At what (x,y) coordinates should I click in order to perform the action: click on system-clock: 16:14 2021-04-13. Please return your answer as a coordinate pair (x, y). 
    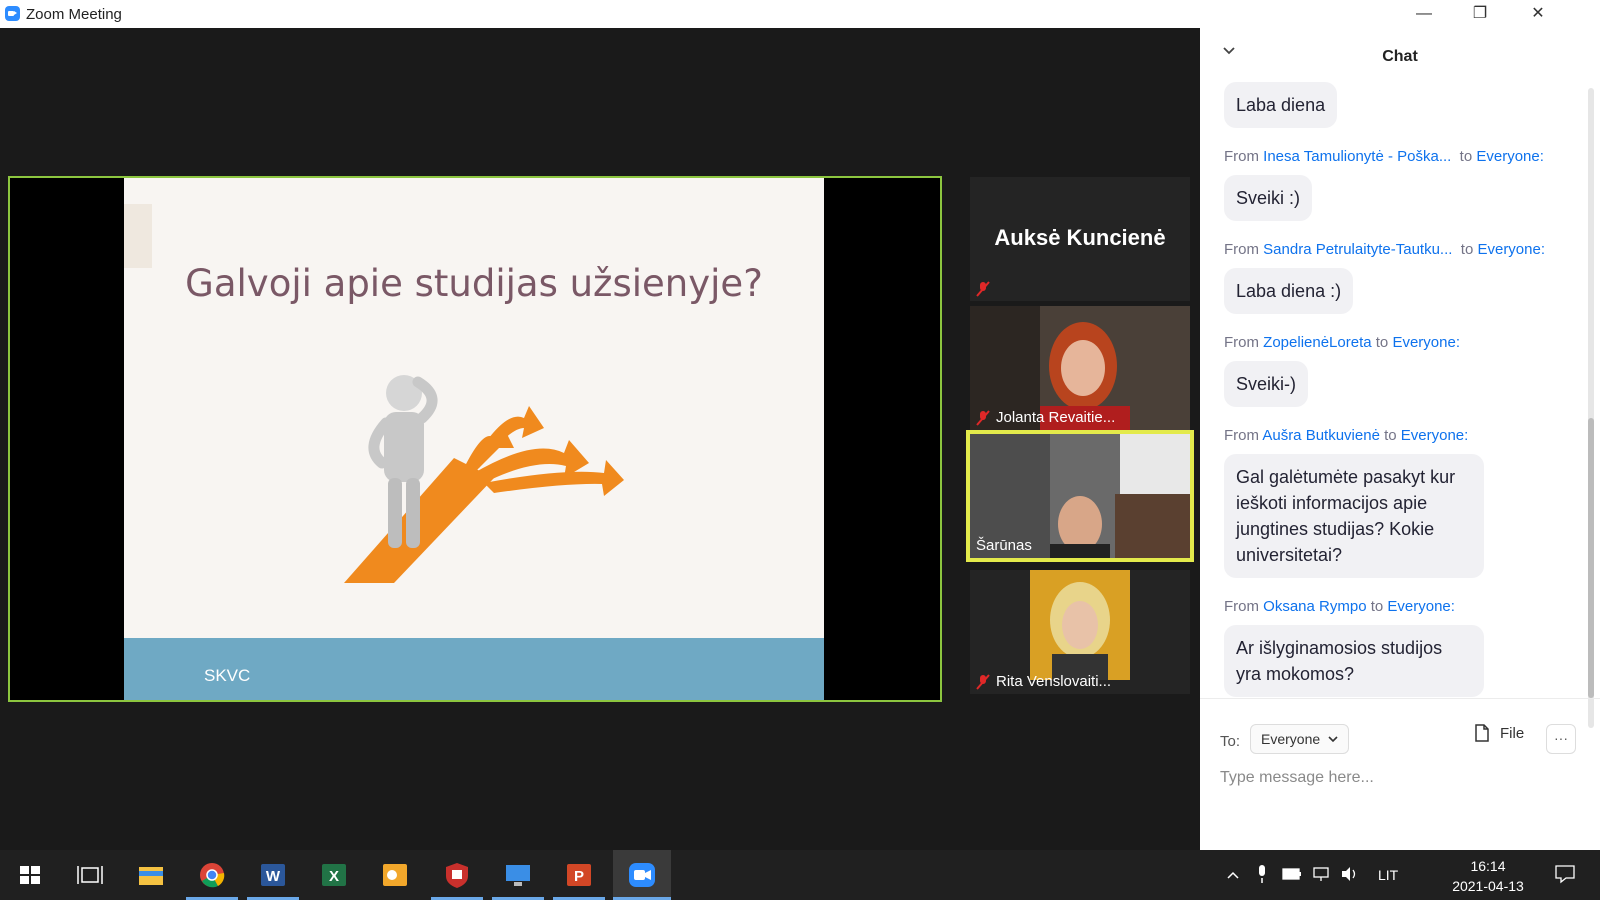
    Looking at the image, I should click on (1488, 876).